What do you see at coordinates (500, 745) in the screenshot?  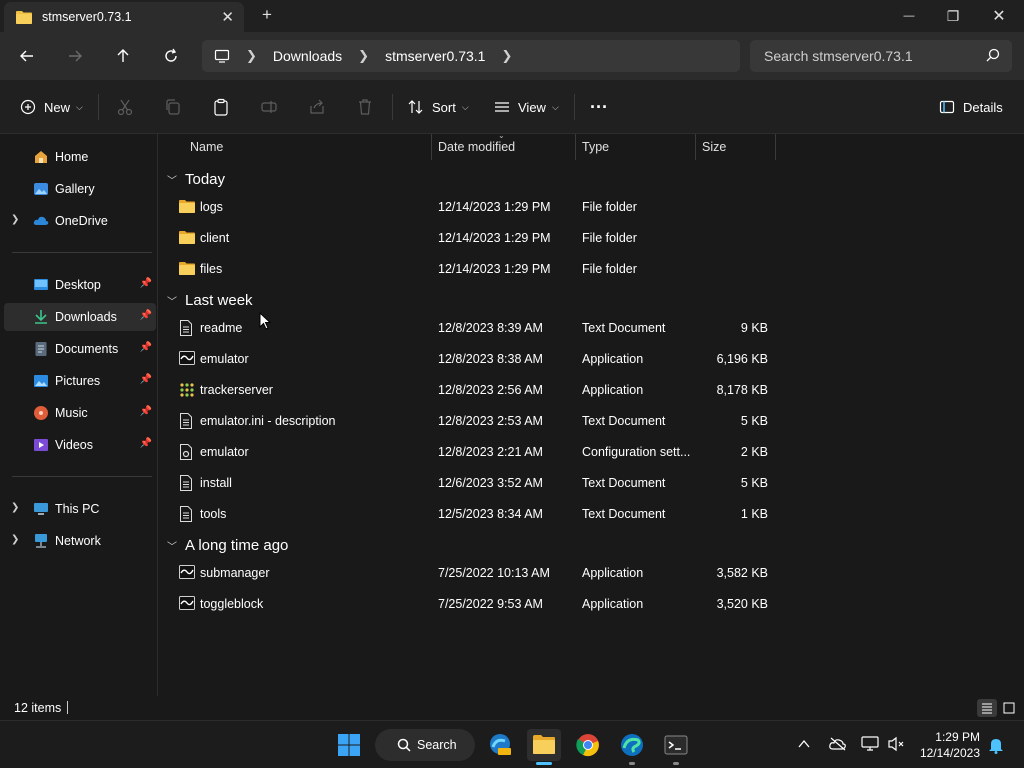 I see `taskbar-edge-preview` at bounding box center [500, 745].